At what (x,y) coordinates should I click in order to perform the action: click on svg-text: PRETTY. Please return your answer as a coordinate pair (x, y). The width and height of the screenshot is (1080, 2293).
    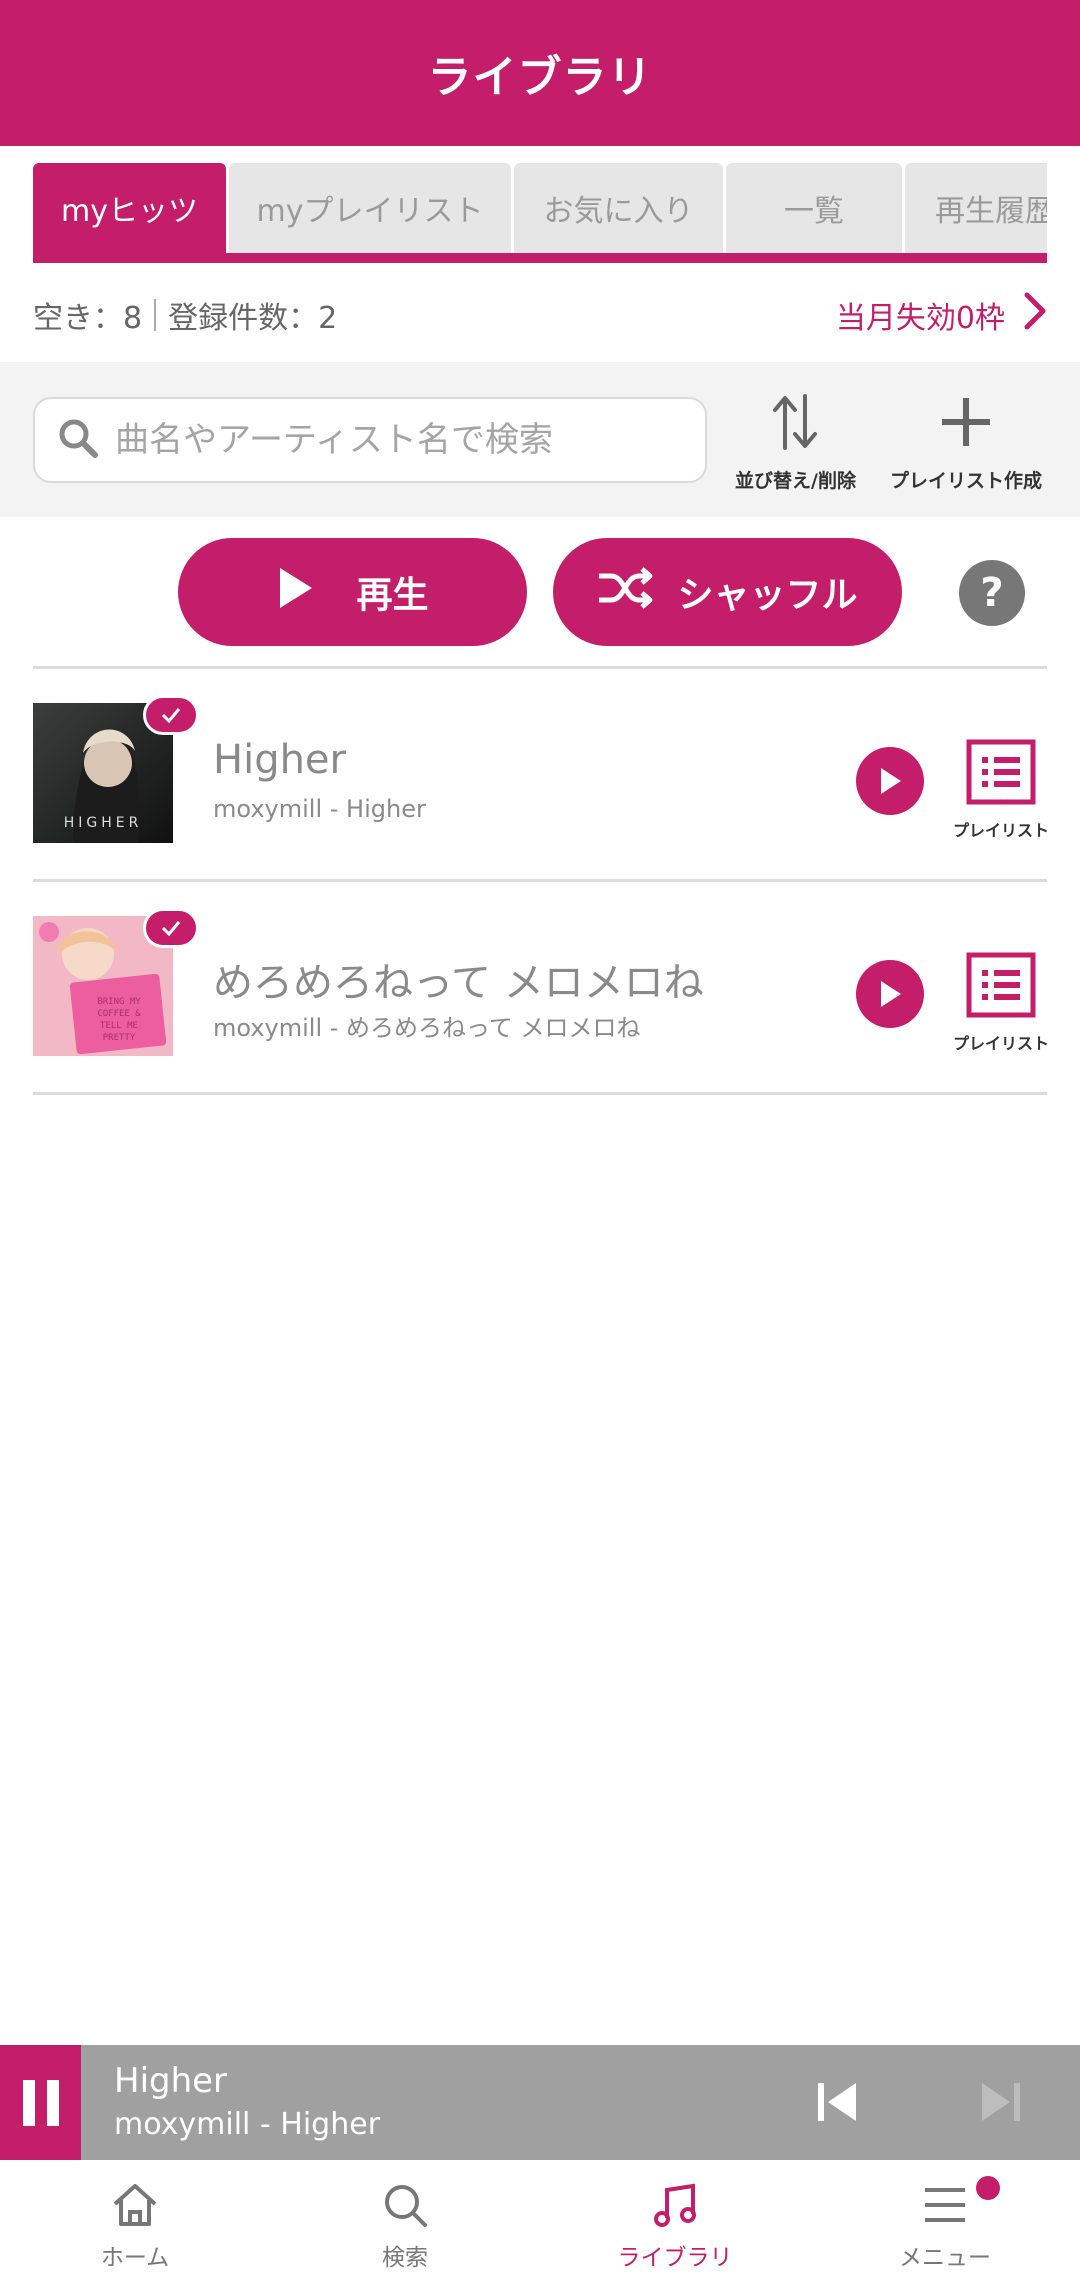
    Looking at the image, I should click on (119, 1038).